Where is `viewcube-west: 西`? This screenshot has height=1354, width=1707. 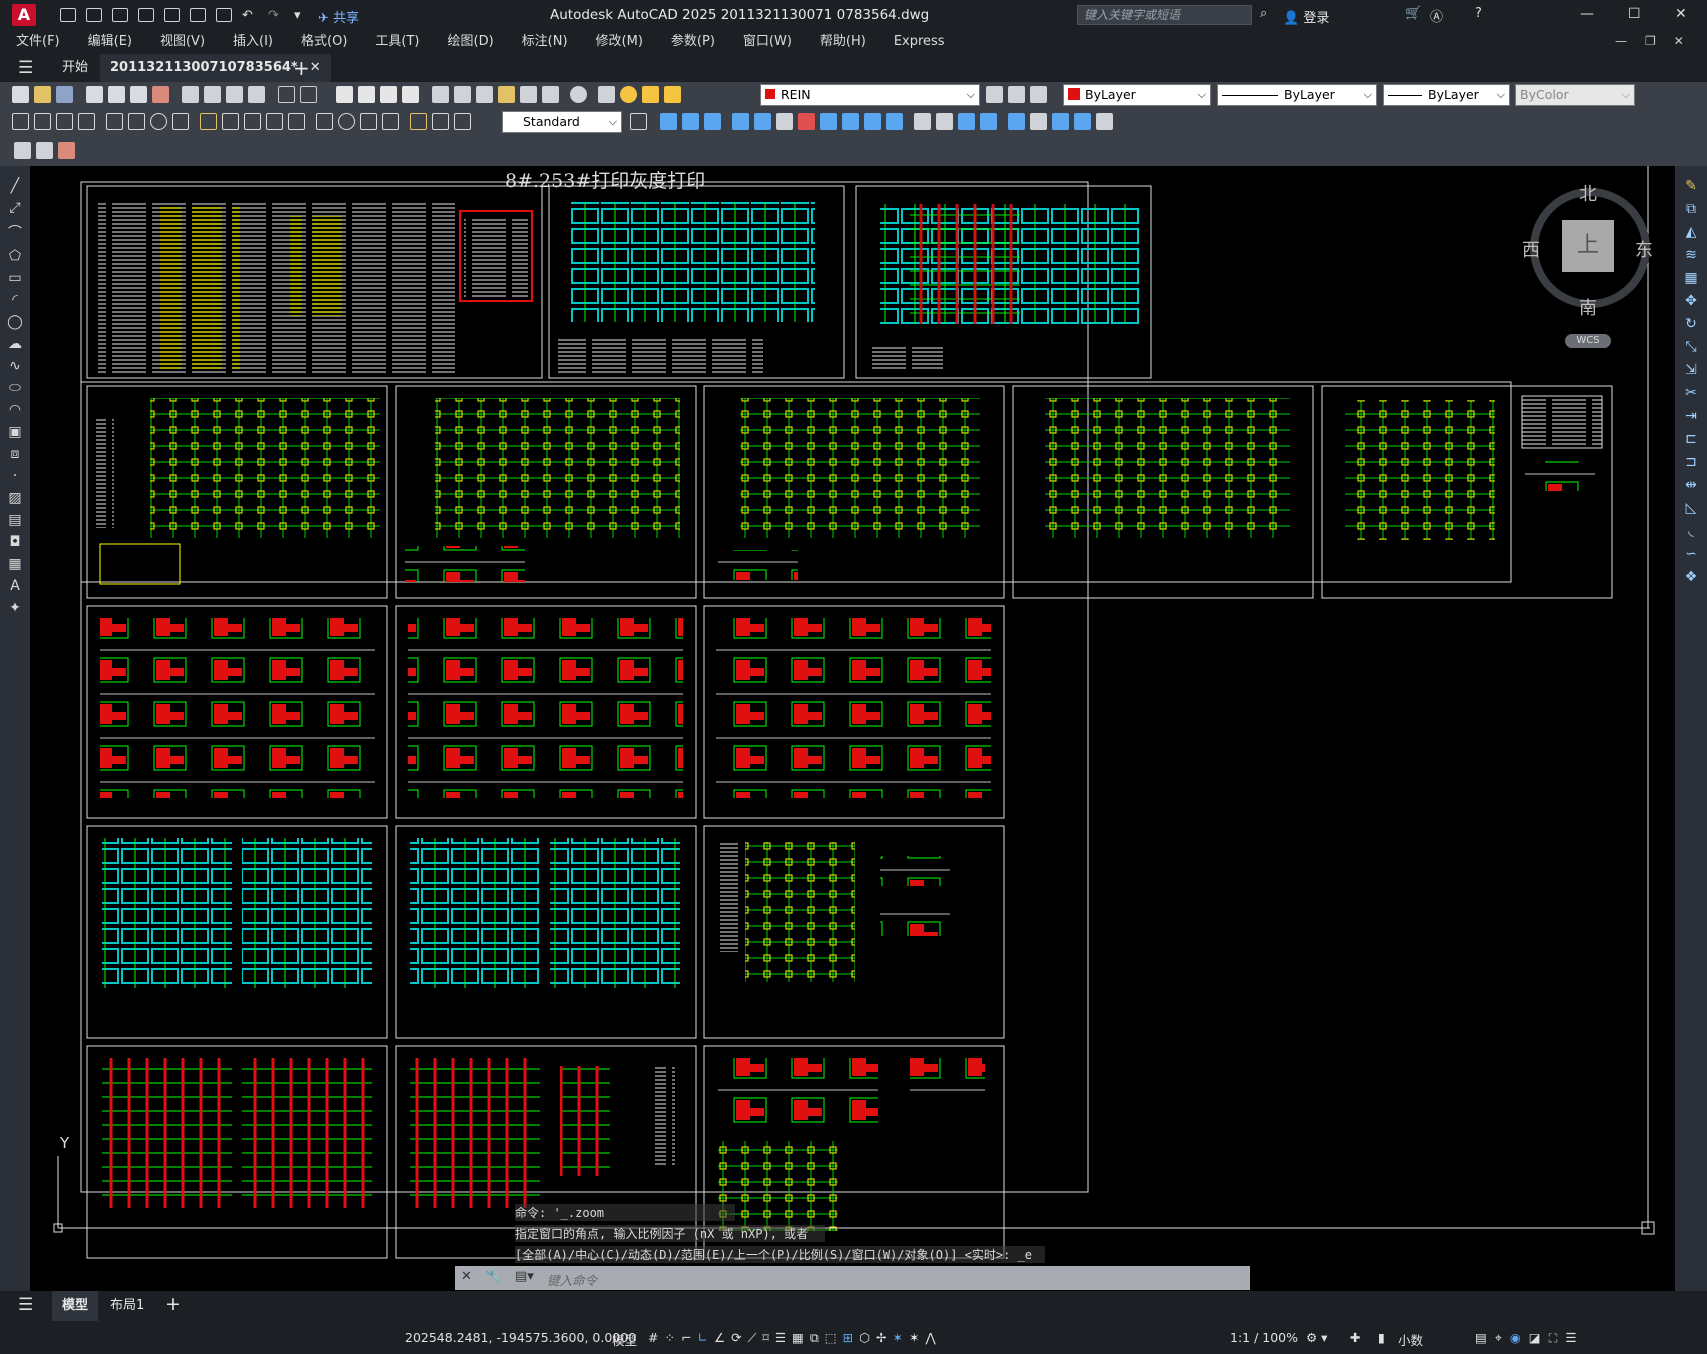 viewcube-west: 西 is located at coordinates (1531, 249).